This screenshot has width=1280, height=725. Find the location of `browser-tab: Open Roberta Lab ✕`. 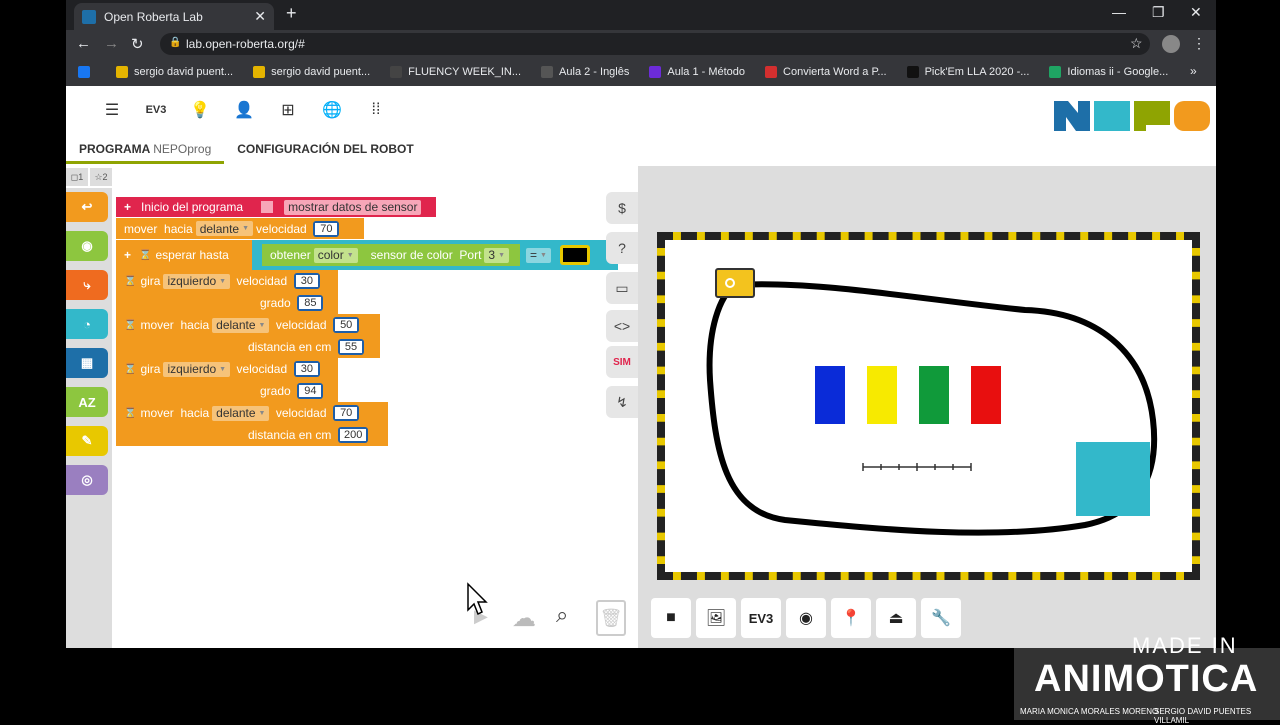

browser-tab: Open Roberta Lab ✕ is located at coordinates (174, 16).